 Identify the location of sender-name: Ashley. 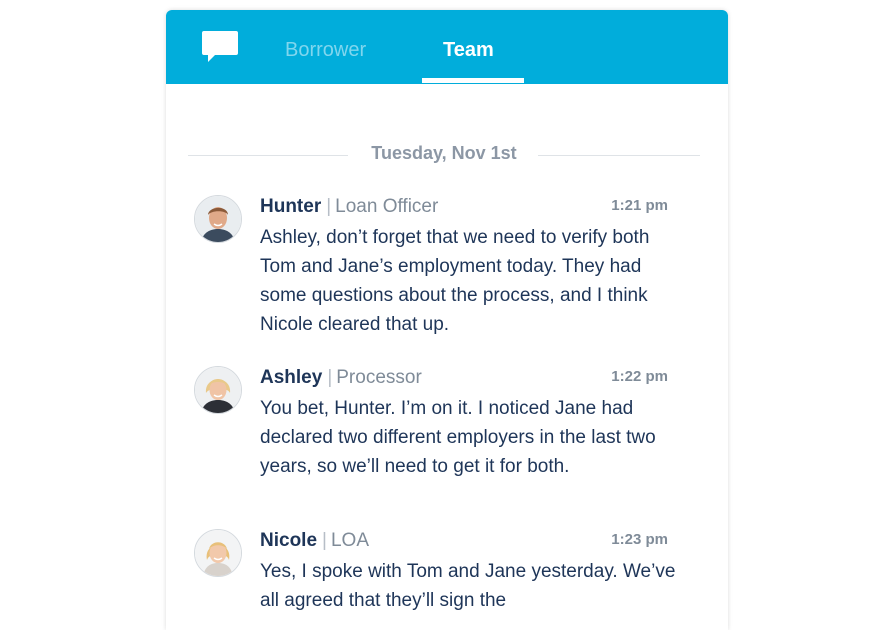
(291, 377).